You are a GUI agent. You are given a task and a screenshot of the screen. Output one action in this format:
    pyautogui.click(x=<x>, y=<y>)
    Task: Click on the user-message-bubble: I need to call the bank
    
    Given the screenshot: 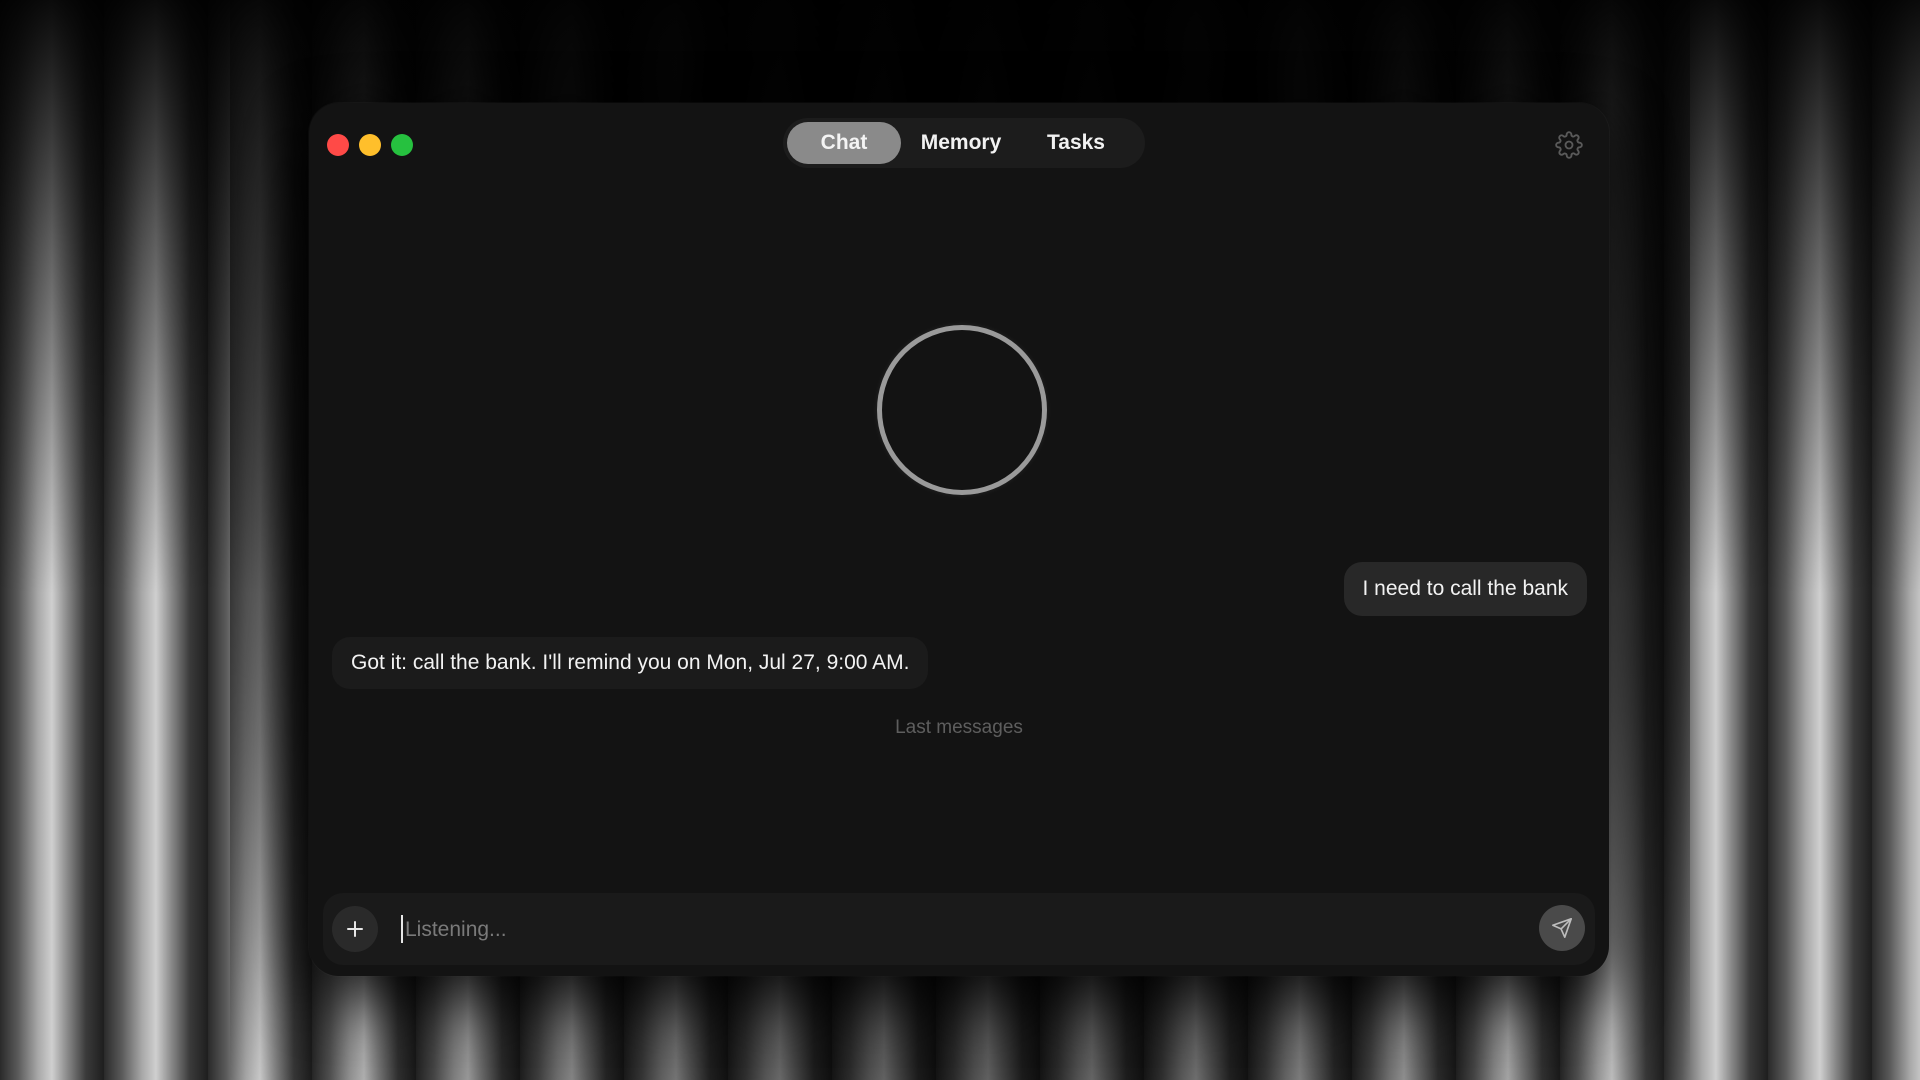 What is the action you would take?
    pyautogui.click(x=1465, y=589)
    